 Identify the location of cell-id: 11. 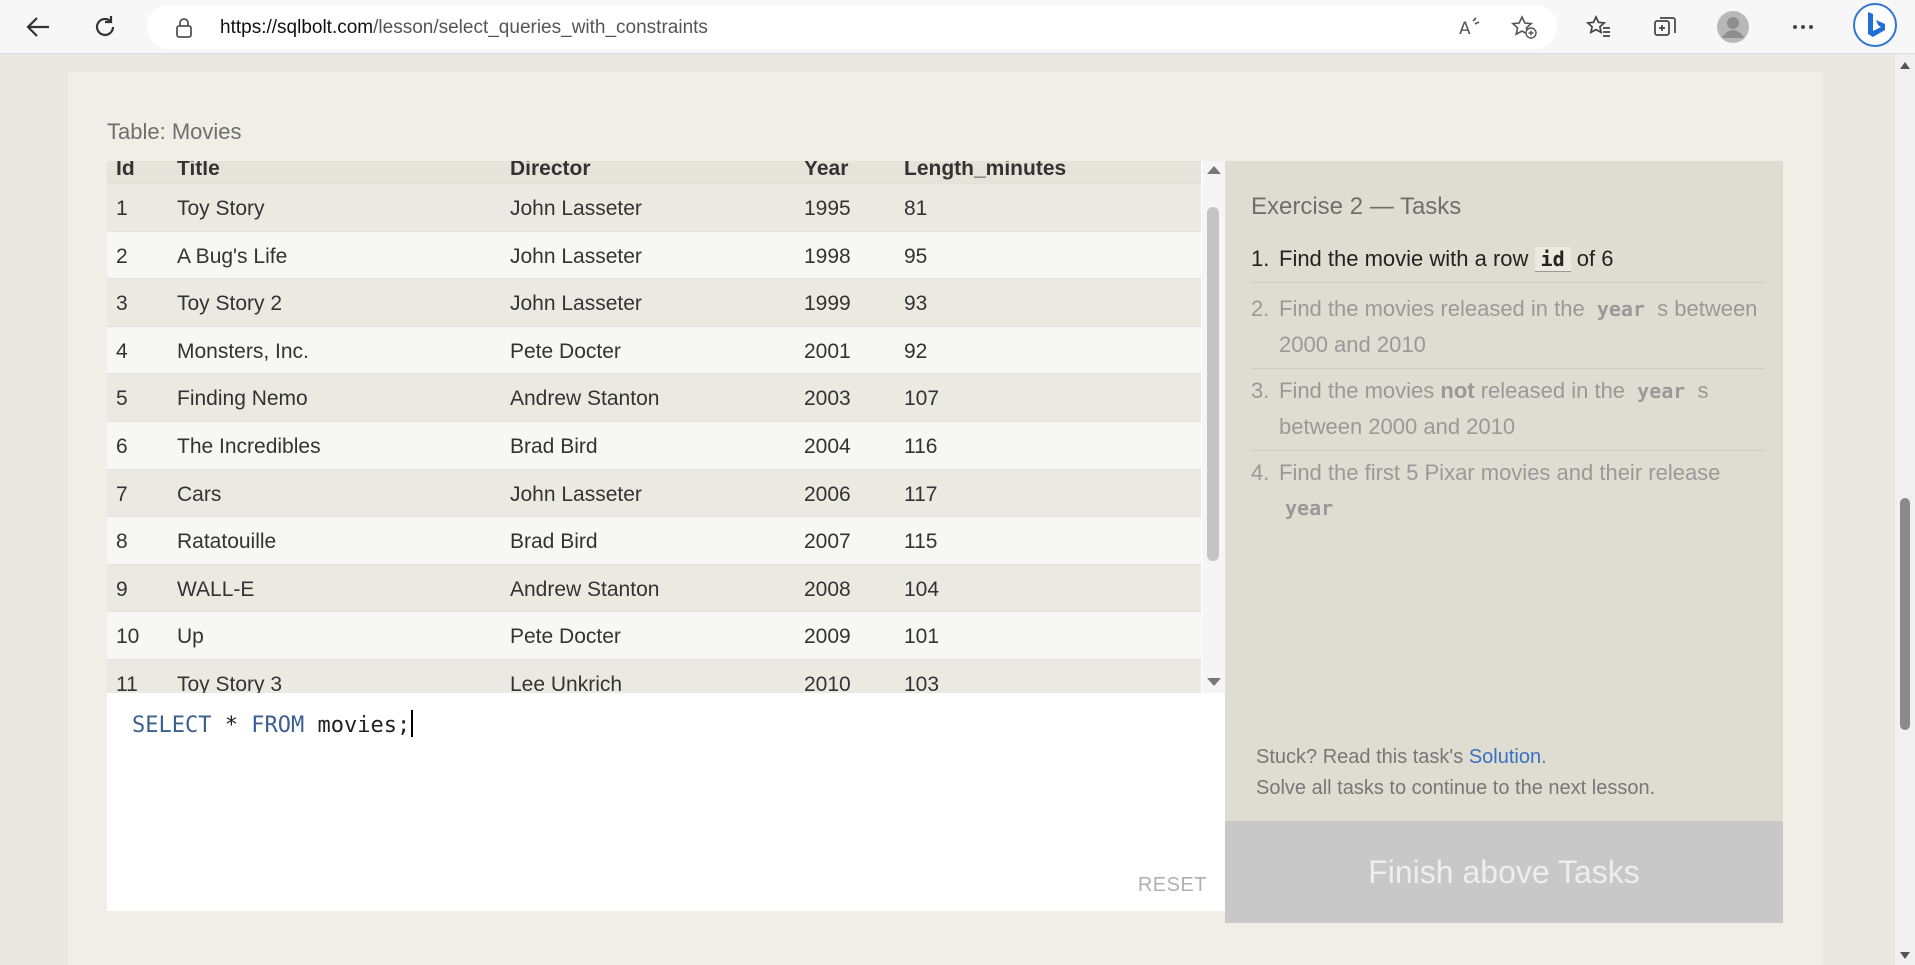
(127, 682).